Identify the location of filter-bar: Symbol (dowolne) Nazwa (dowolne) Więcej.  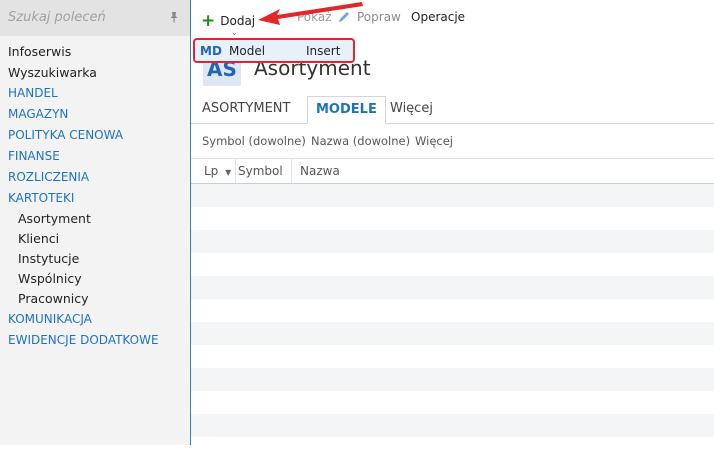
(452, 141).